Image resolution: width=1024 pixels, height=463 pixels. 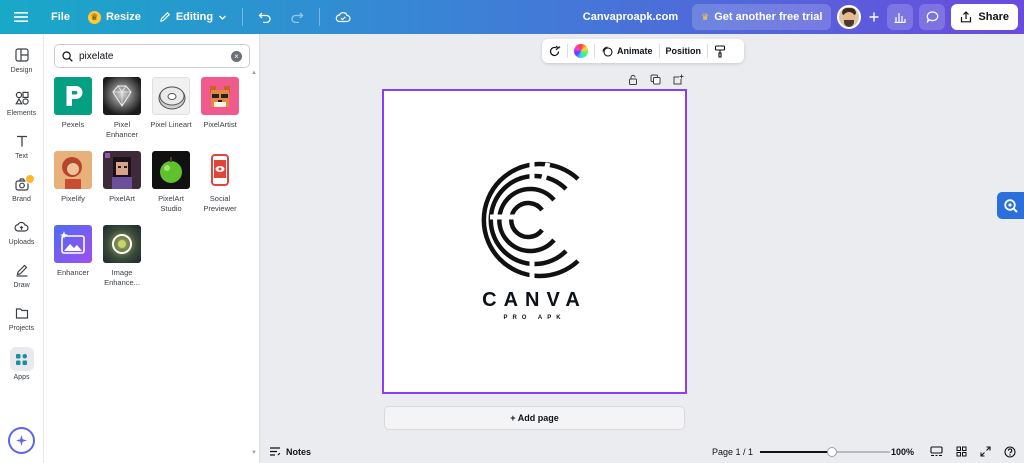 I want to click on page-actions, so click(x=656, y=79).